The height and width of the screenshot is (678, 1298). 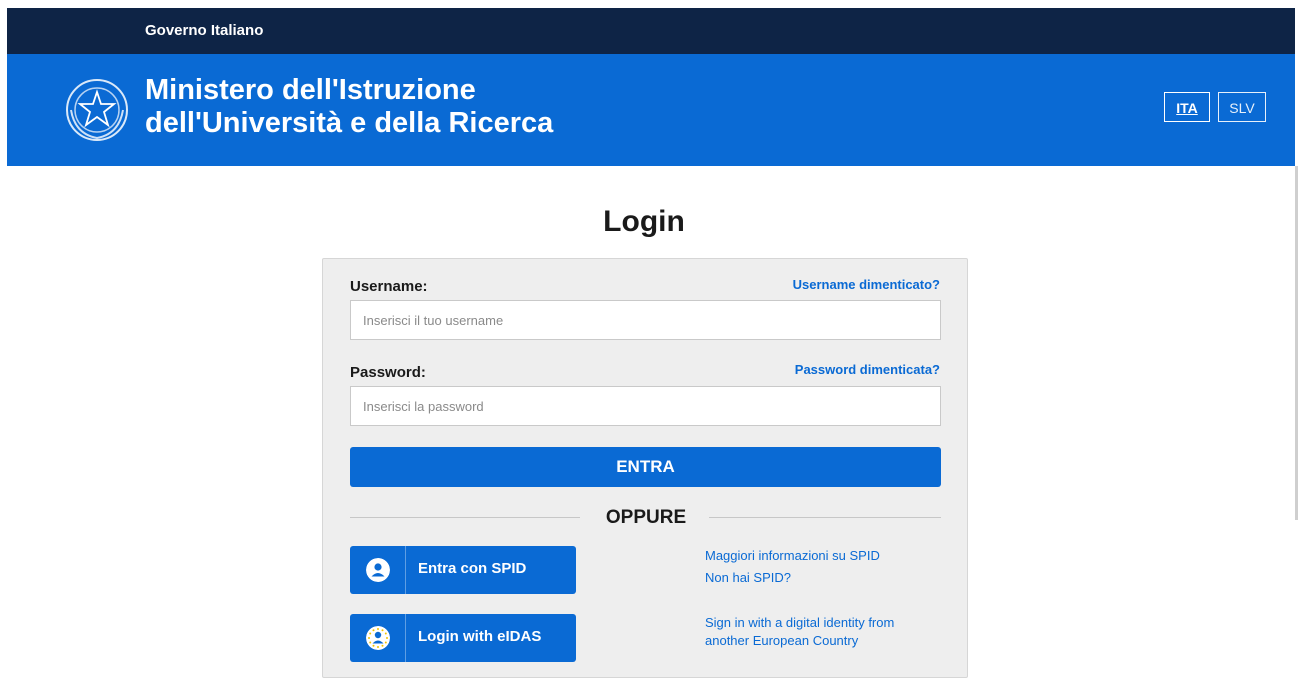 I want to click on eidas-icon-area, so click(x=378, y=638).